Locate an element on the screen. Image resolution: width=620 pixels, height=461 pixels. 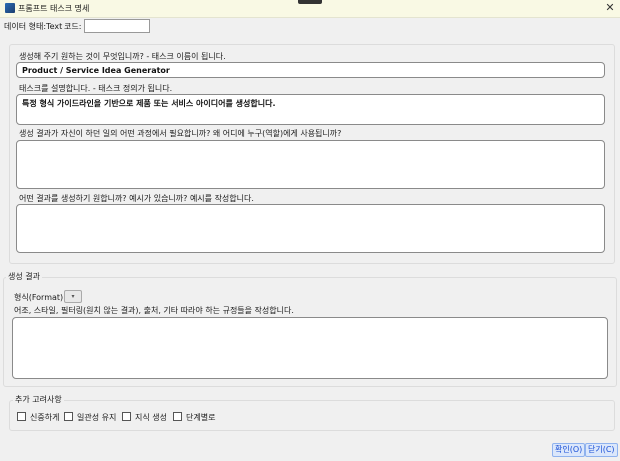
task-description-value: 특정 형식 가이드라인을 기반으로 제품 또는 서비스 아이디어를 생성합니다. is located at coordinates (149, 103).